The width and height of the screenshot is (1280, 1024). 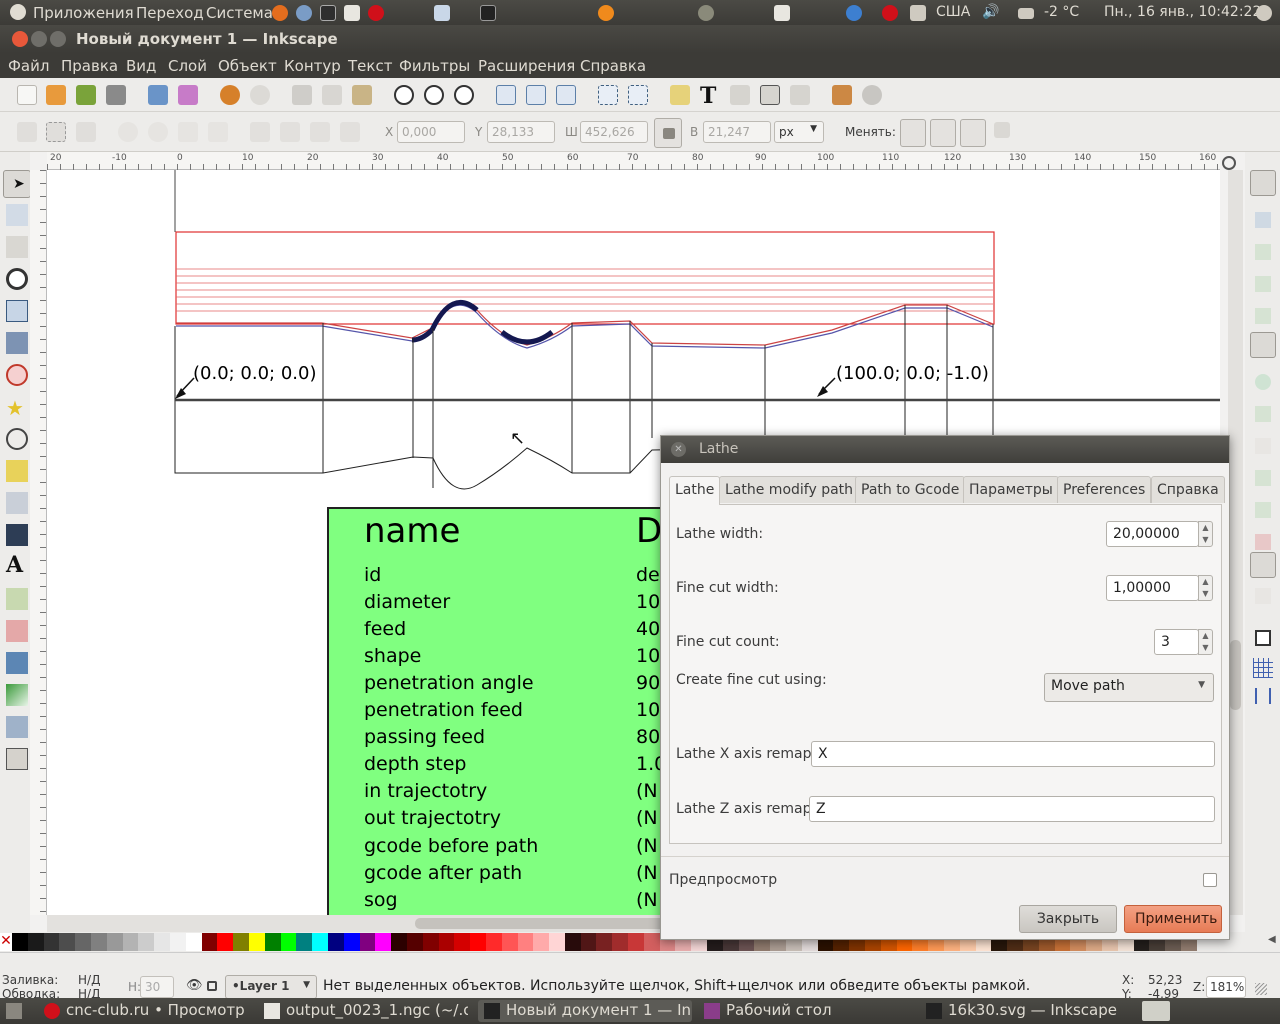 What do you see at coordinates (1235, 675) in the screenshot?
I see `vertical-scroll-thumb` at bounding box center [1235, 675].